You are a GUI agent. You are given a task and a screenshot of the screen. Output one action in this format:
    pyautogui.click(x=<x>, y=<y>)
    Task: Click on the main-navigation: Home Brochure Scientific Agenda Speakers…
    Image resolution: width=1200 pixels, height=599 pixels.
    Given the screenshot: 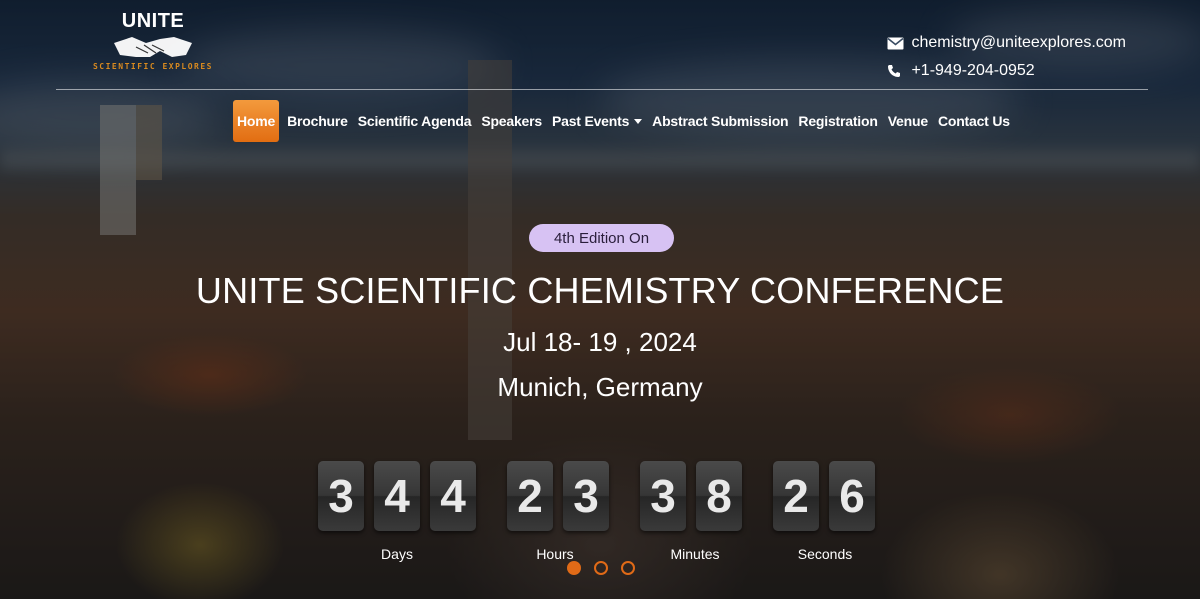 What is the action you would take?
    pyautogui.click(x=624, y=121)
    